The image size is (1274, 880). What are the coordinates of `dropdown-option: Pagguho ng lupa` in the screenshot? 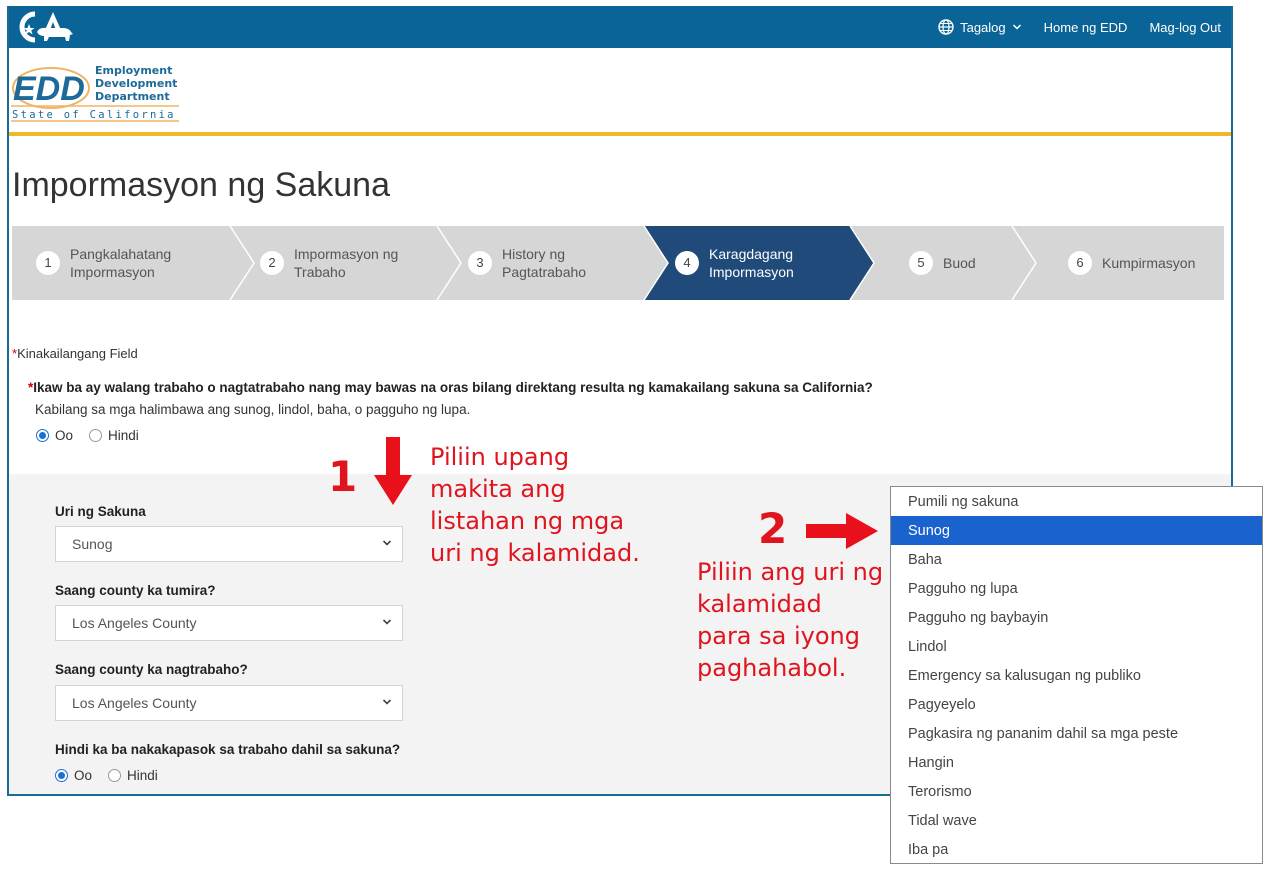 It's located at (1076, 588).